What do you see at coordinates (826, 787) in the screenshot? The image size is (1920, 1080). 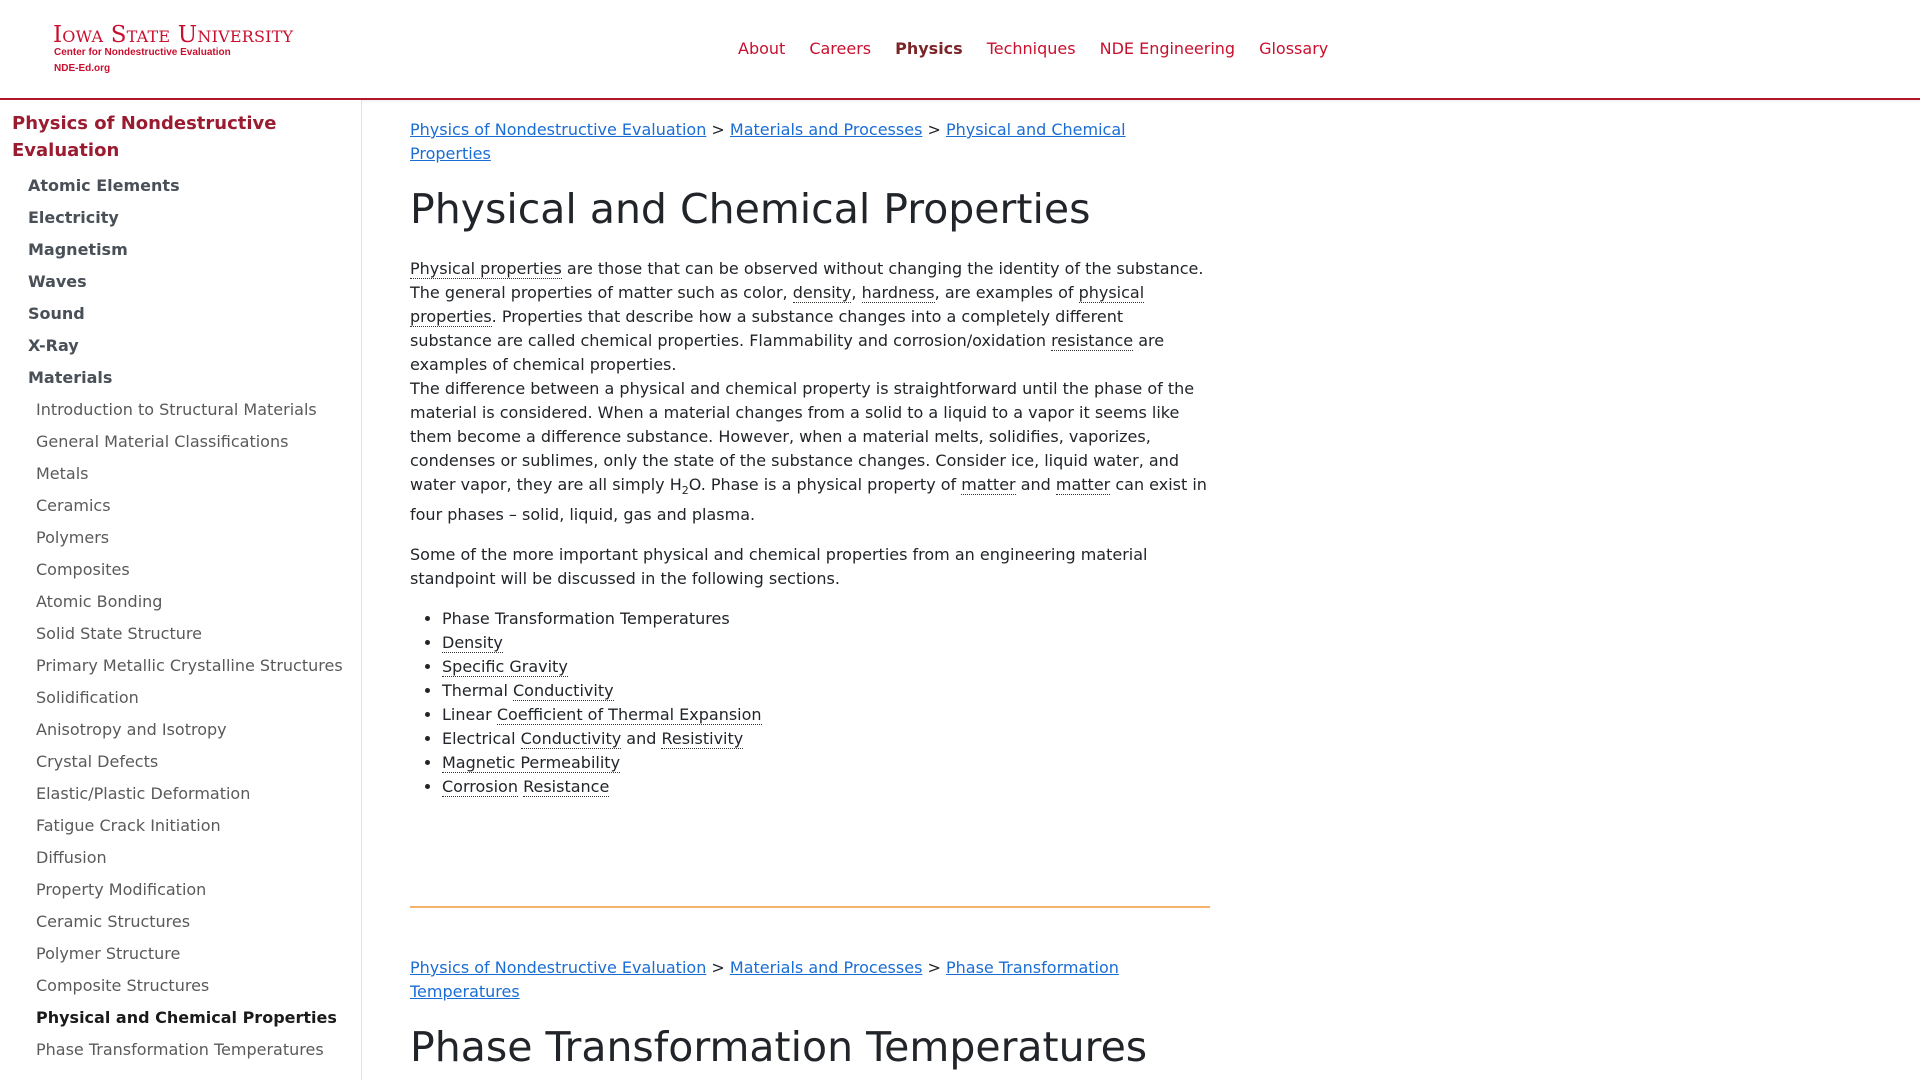 I see `list-item: Corrosion Resistance` at bounding box center [826, 787].